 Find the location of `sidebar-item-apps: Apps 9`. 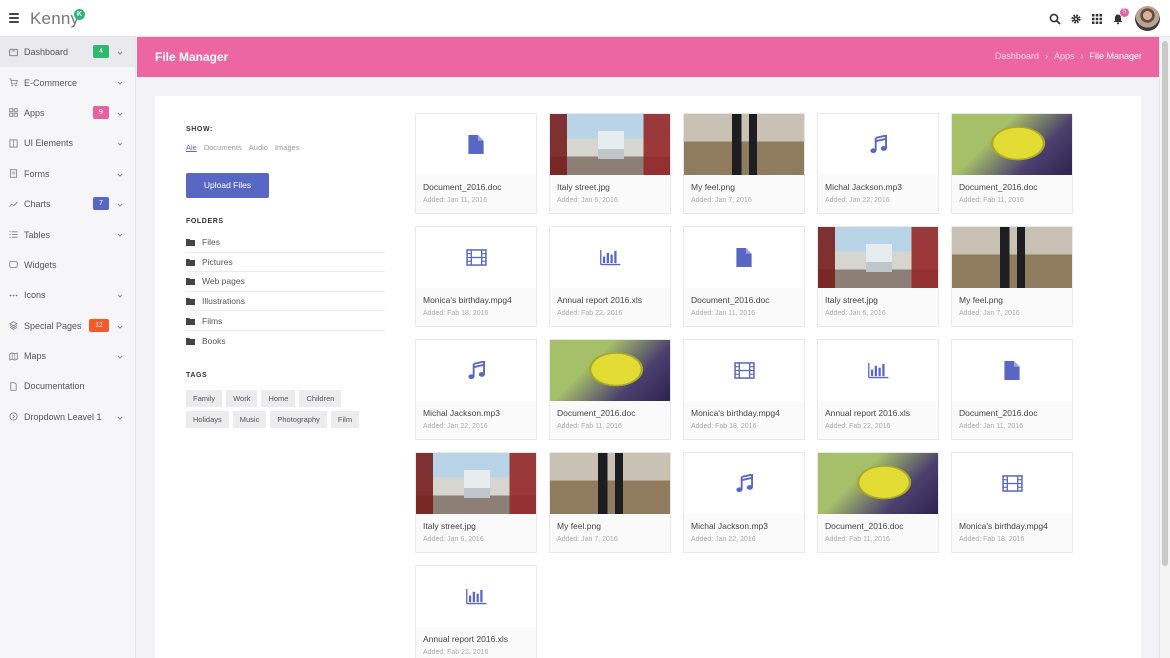

sidebar-item-apps: Apps 9 is located at coordinates (67, 113).